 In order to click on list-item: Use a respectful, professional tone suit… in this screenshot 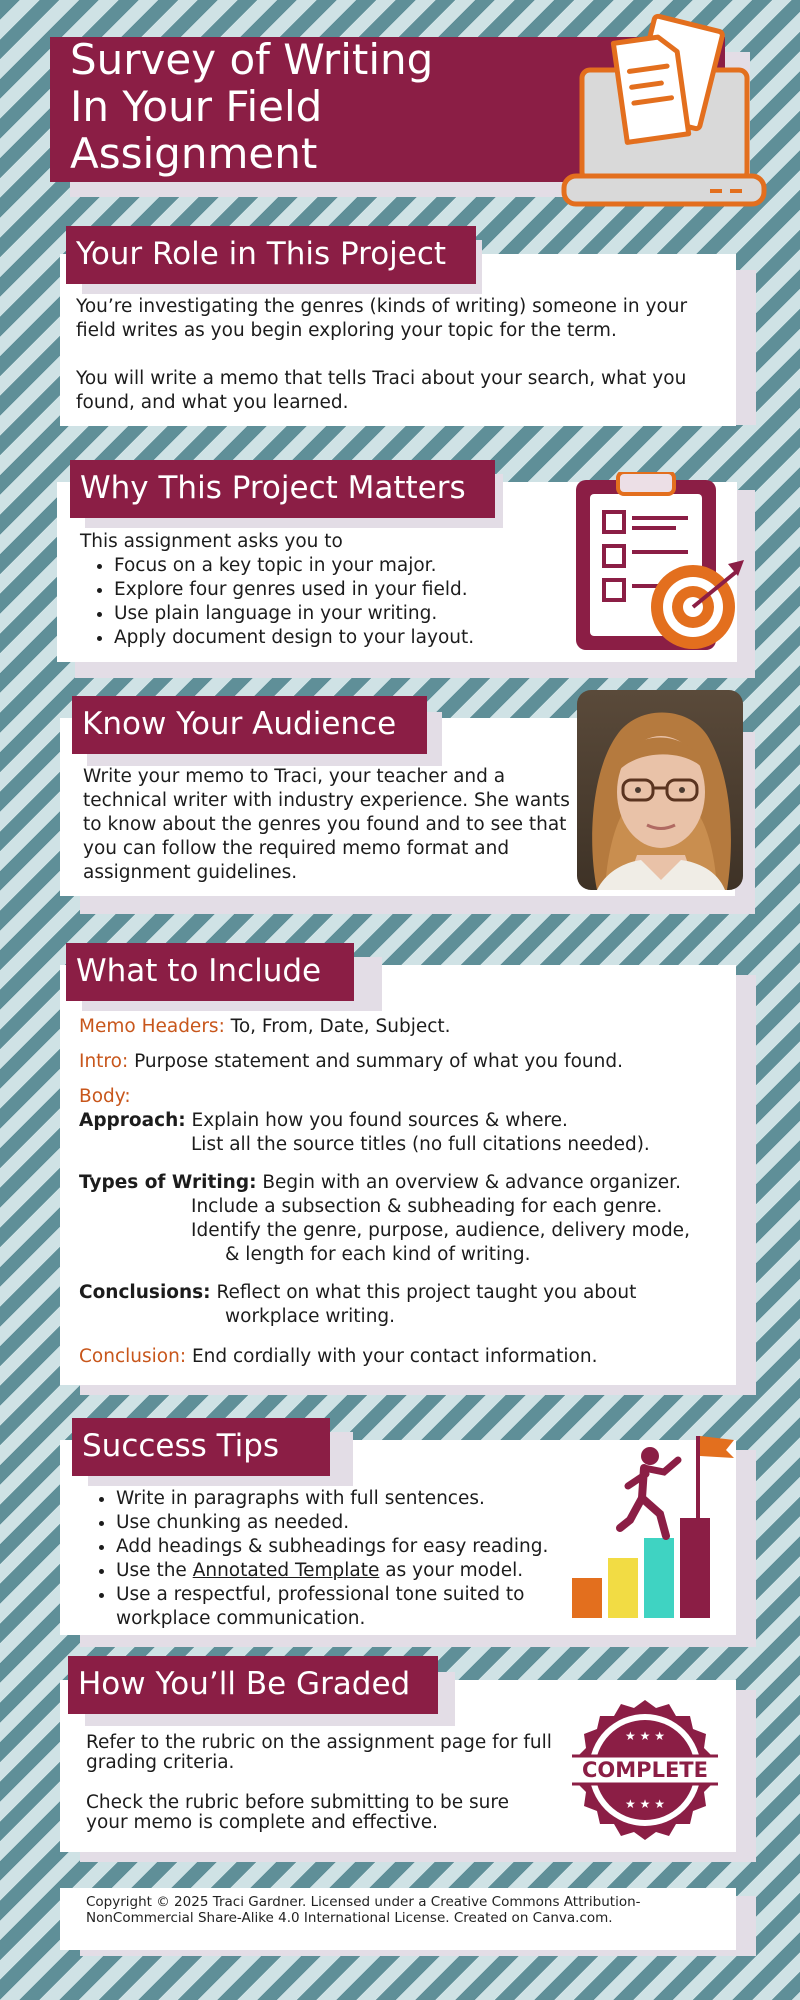, I will do `click(344, 1607)`.